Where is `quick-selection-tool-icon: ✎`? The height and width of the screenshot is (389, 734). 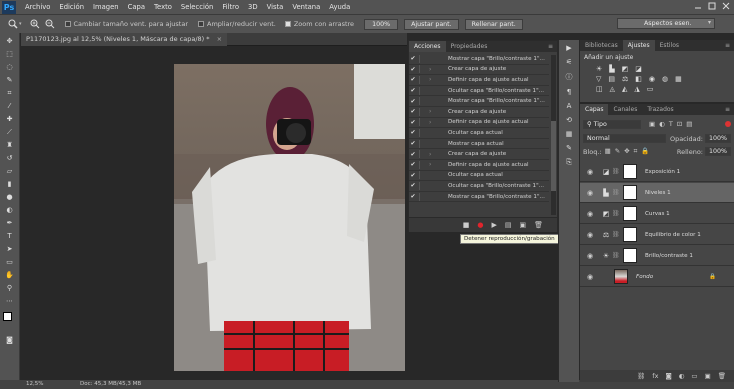
quick-selection-tool-icon: ✎ is located at coordinates (10, 80).